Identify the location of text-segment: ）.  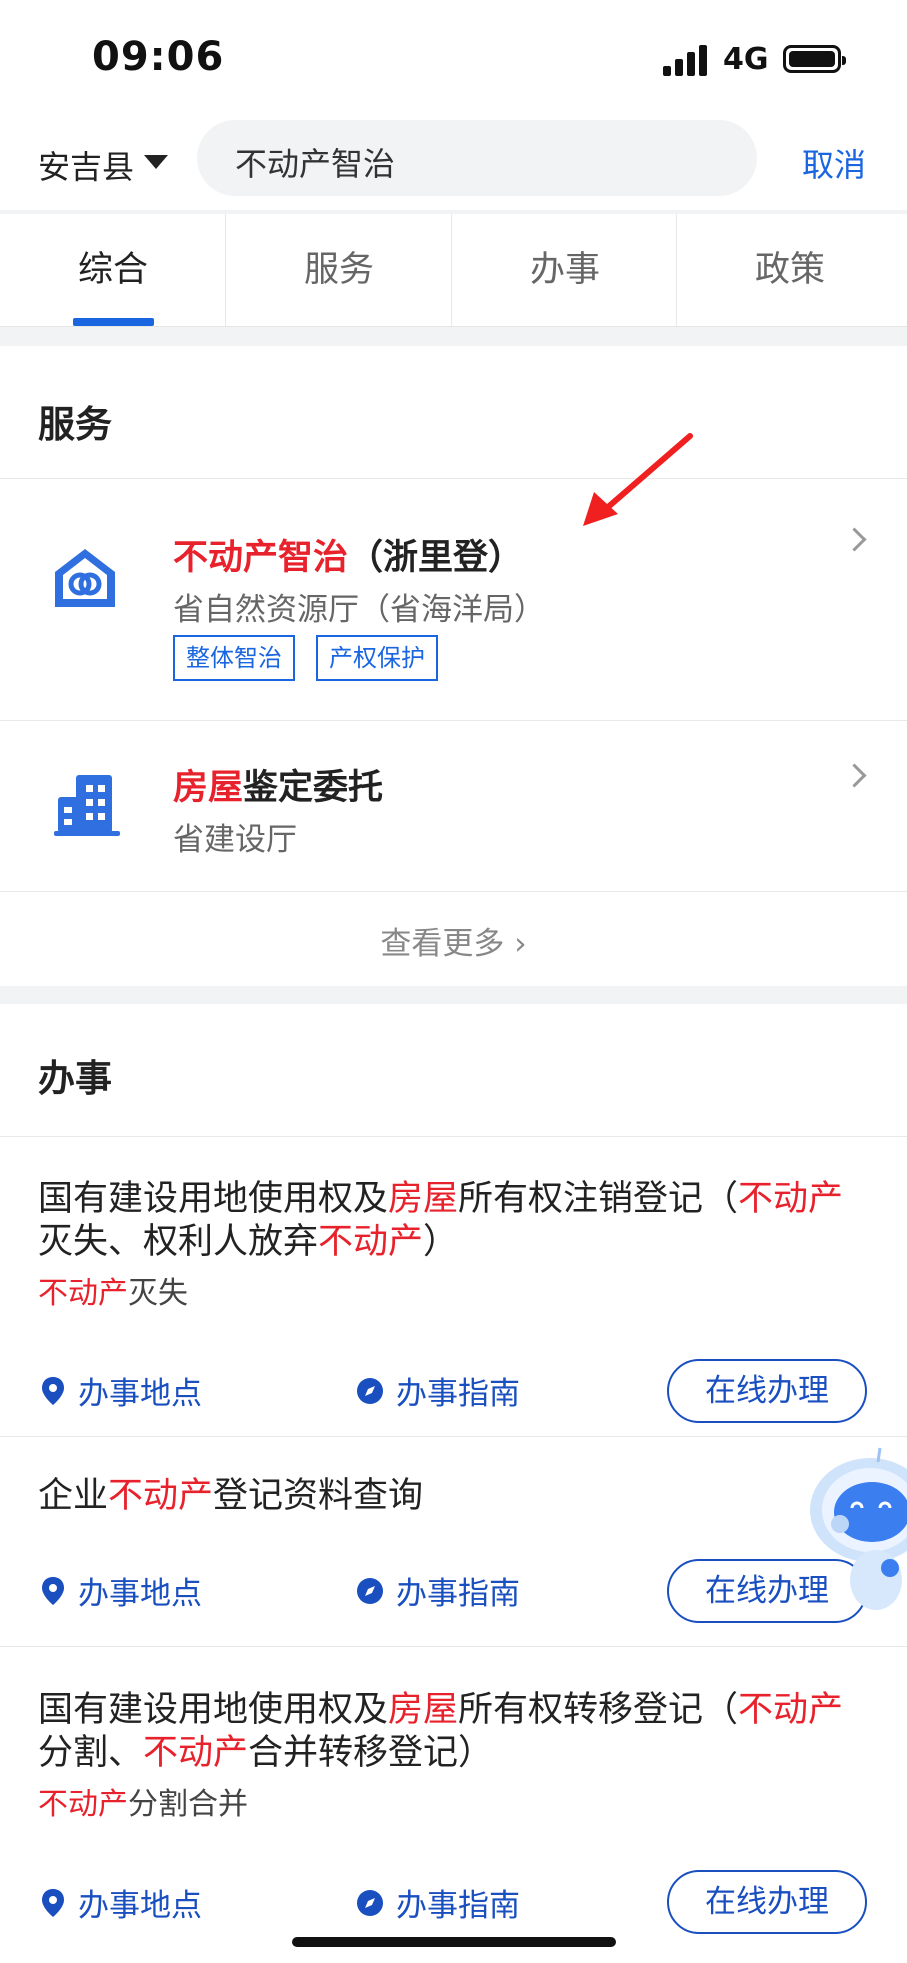
(441, 1242).